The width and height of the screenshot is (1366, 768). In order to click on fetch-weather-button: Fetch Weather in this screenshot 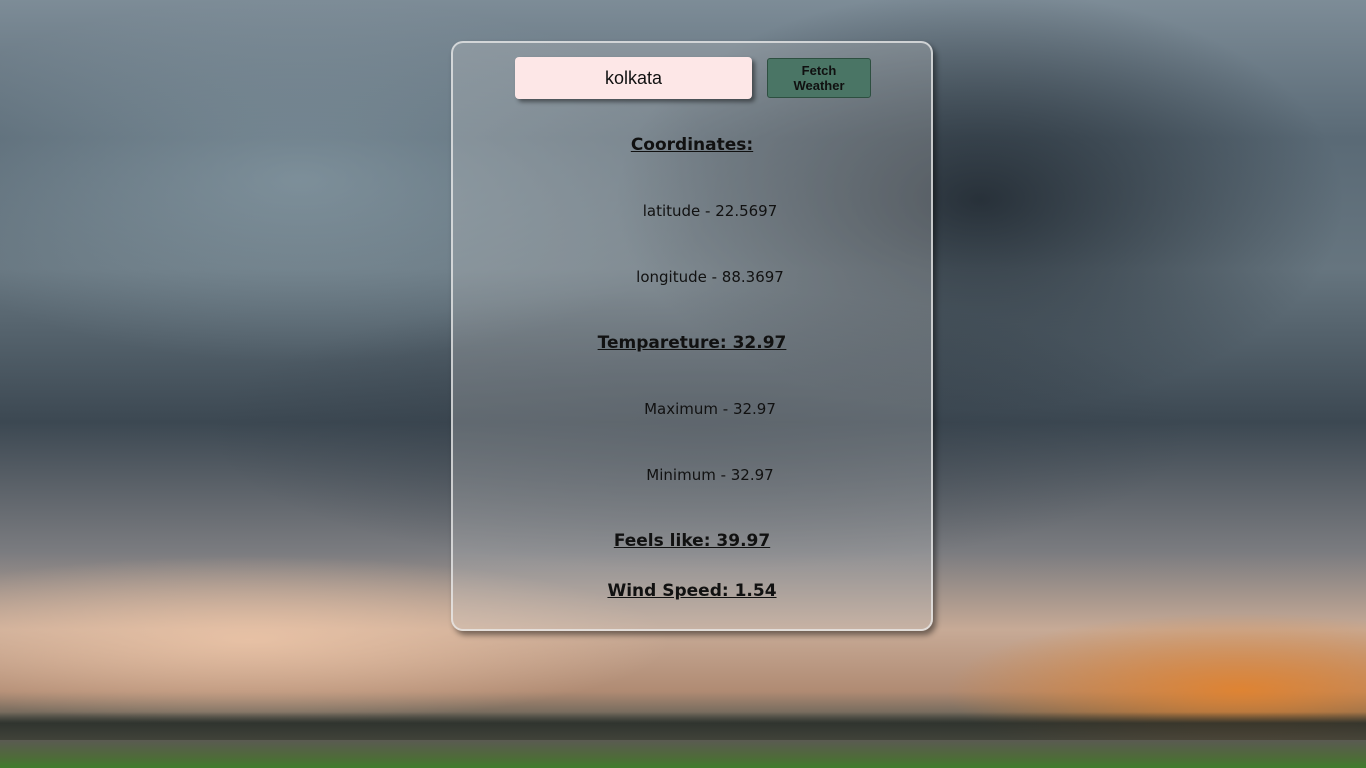, I will do `click(819, 78)`.